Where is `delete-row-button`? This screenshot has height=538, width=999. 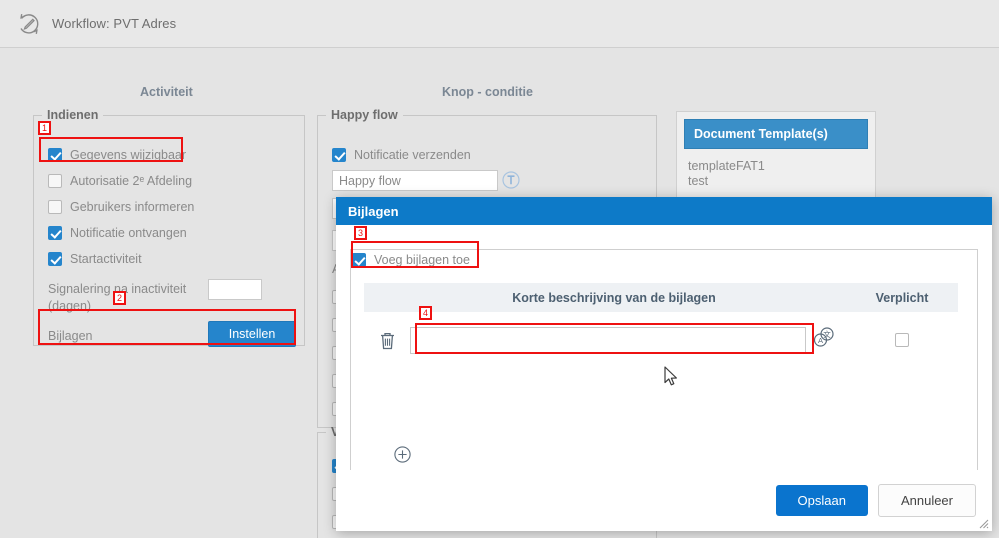 delete-row-button is located at coordinates (387, 340).